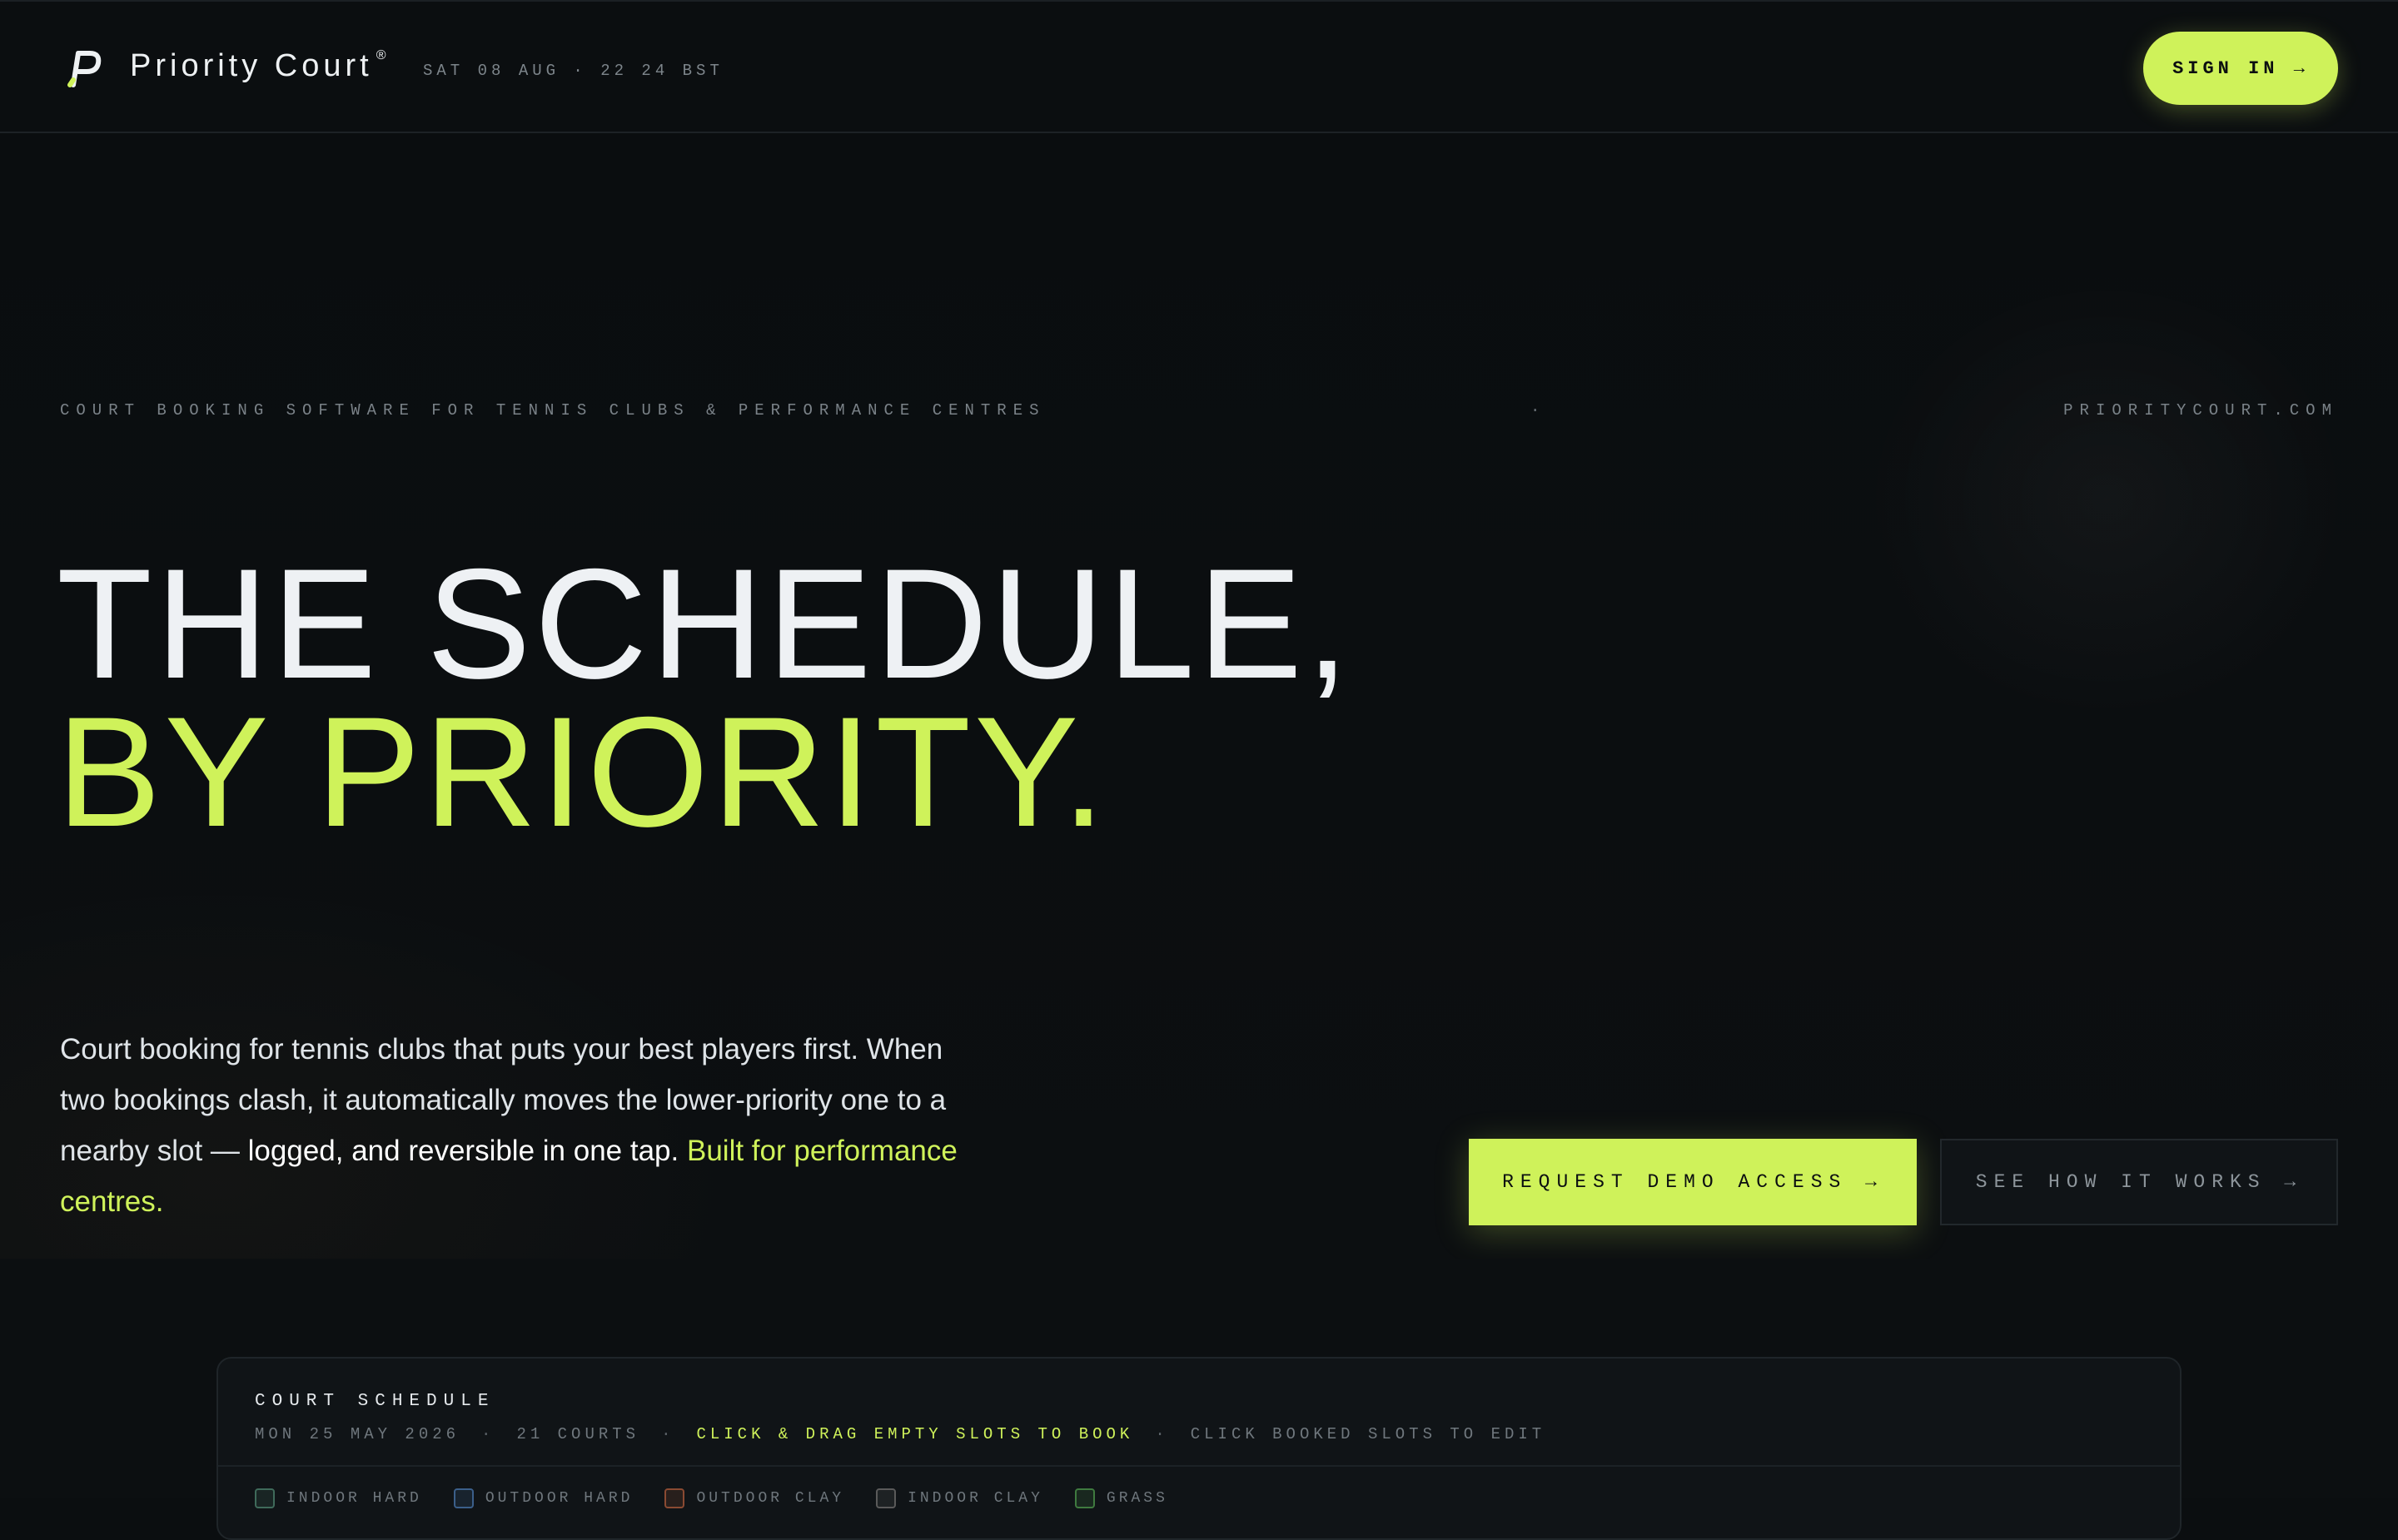  What do you see at coordinates (578, 1434) in the screenshot?
I see `schedule-court-count: 21 COURTS` at bounding box center [578, 1434].